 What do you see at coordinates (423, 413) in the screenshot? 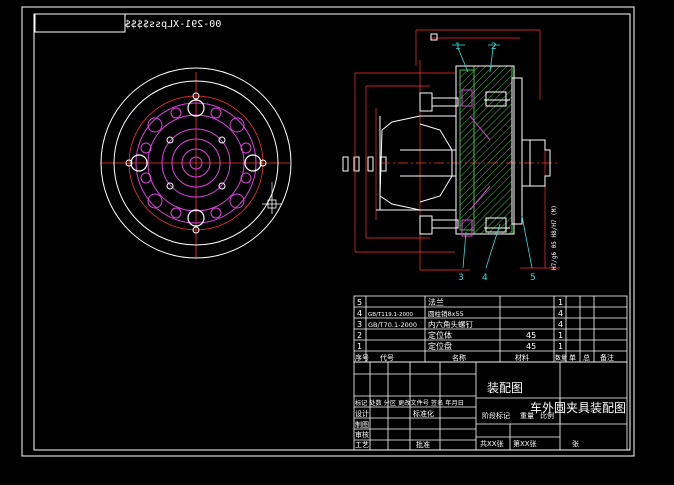
I see `standardization-label: 标准化` at bounding box center [423, 413].